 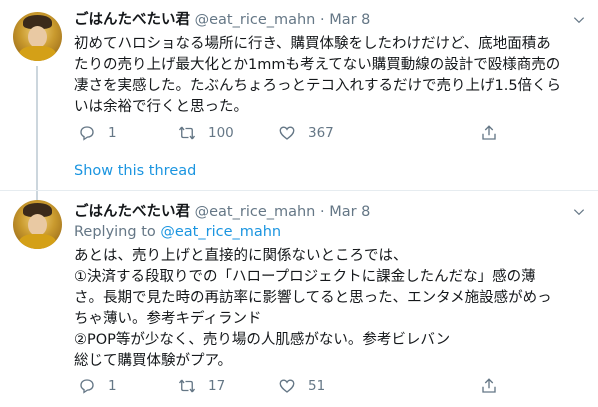 I want to click on tweet-text-line: ②POP等が少なく、売り場の人肌感がない。参考ビレバン, so click(x=262, y=340).